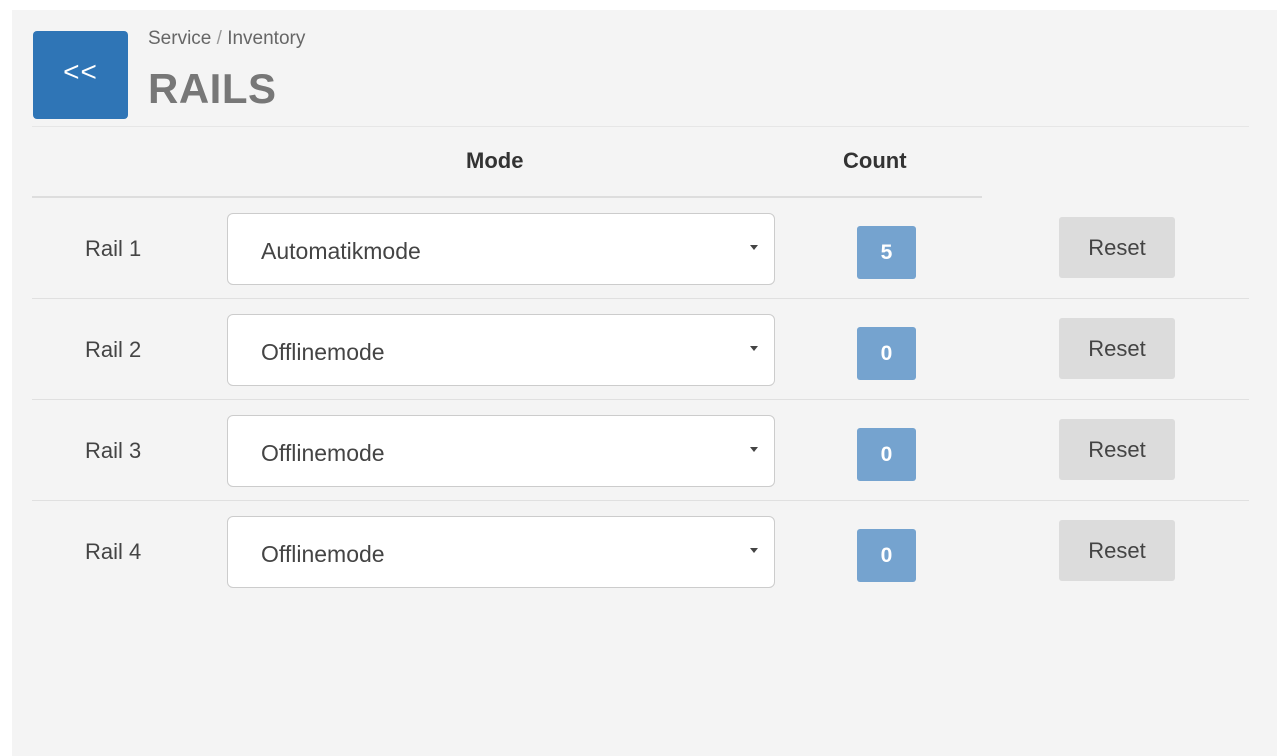 The height and width of the screenshot is (756, 1277). What do you see at coordinates (179, 38) in the screenshot?
I see `breadcrumb-parent: Service` at bounding box center [179, 38].